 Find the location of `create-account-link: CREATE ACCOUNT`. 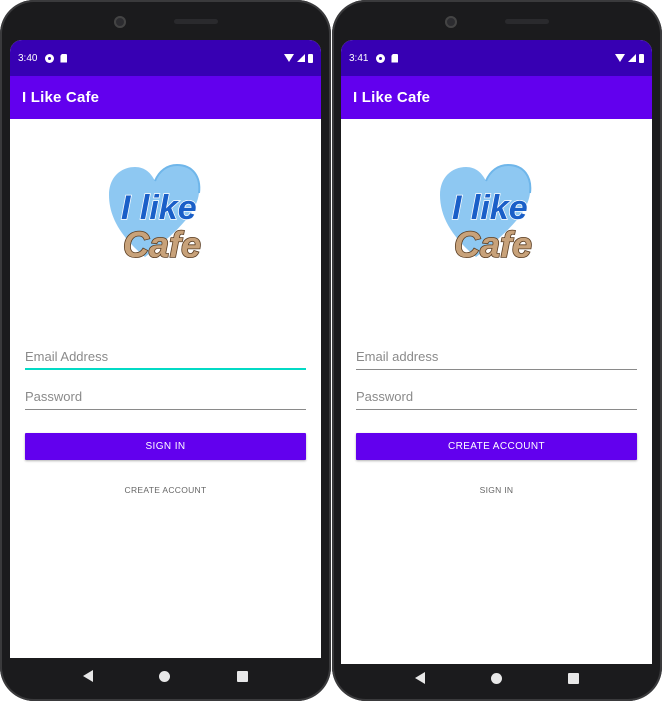

create-account-link: CREATE ACCOUNT is located at coordinates (165, 490).